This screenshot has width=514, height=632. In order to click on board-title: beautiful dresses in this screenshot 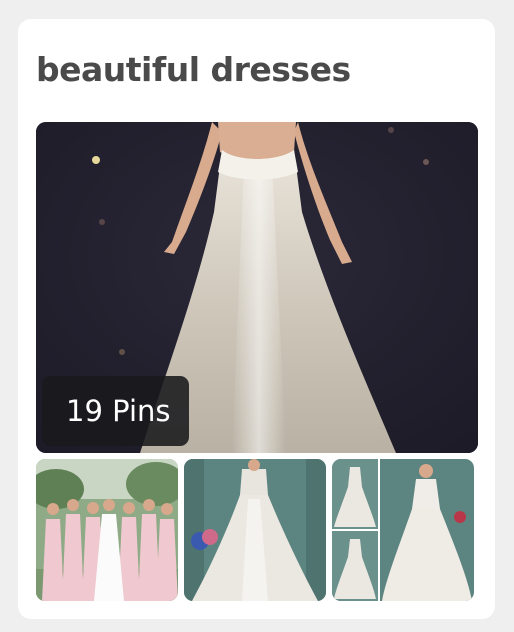, I will do `click(193, 70)`.